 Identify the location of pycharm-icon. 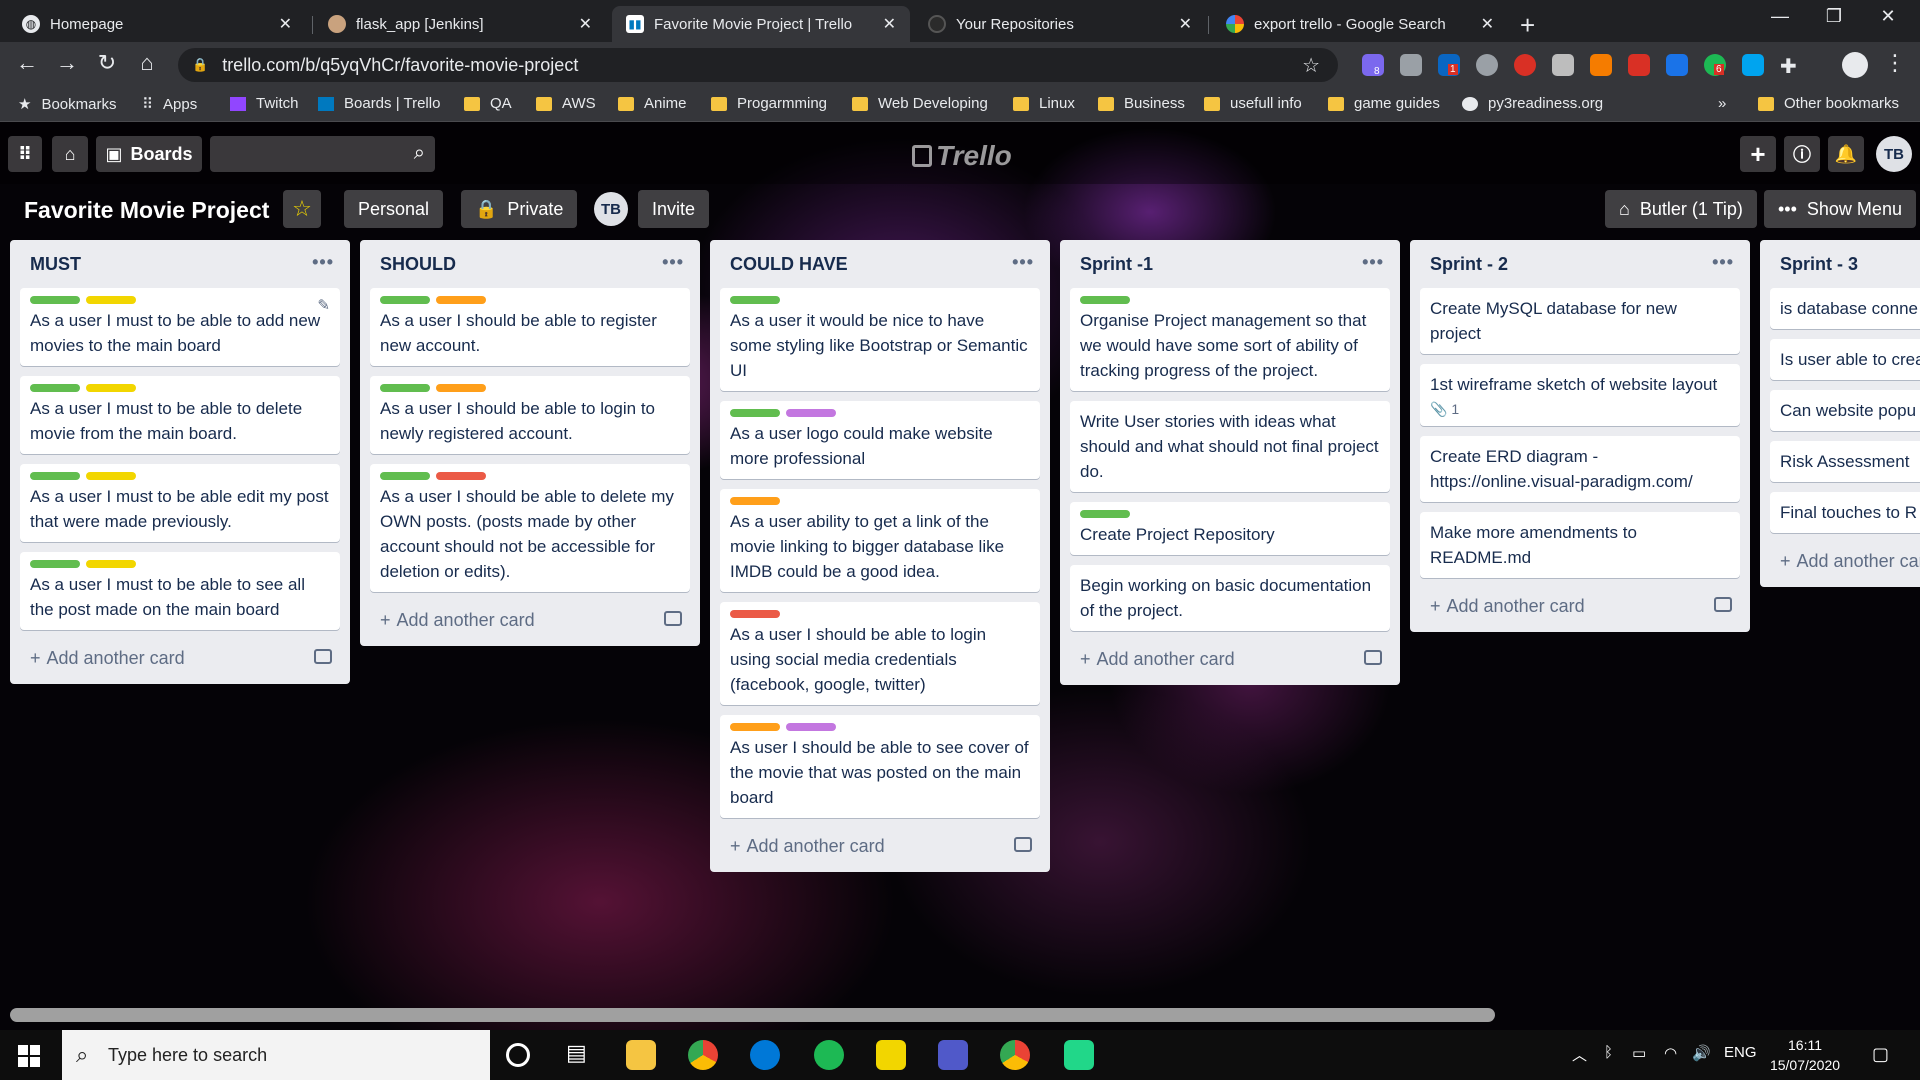
(1079, 1055).